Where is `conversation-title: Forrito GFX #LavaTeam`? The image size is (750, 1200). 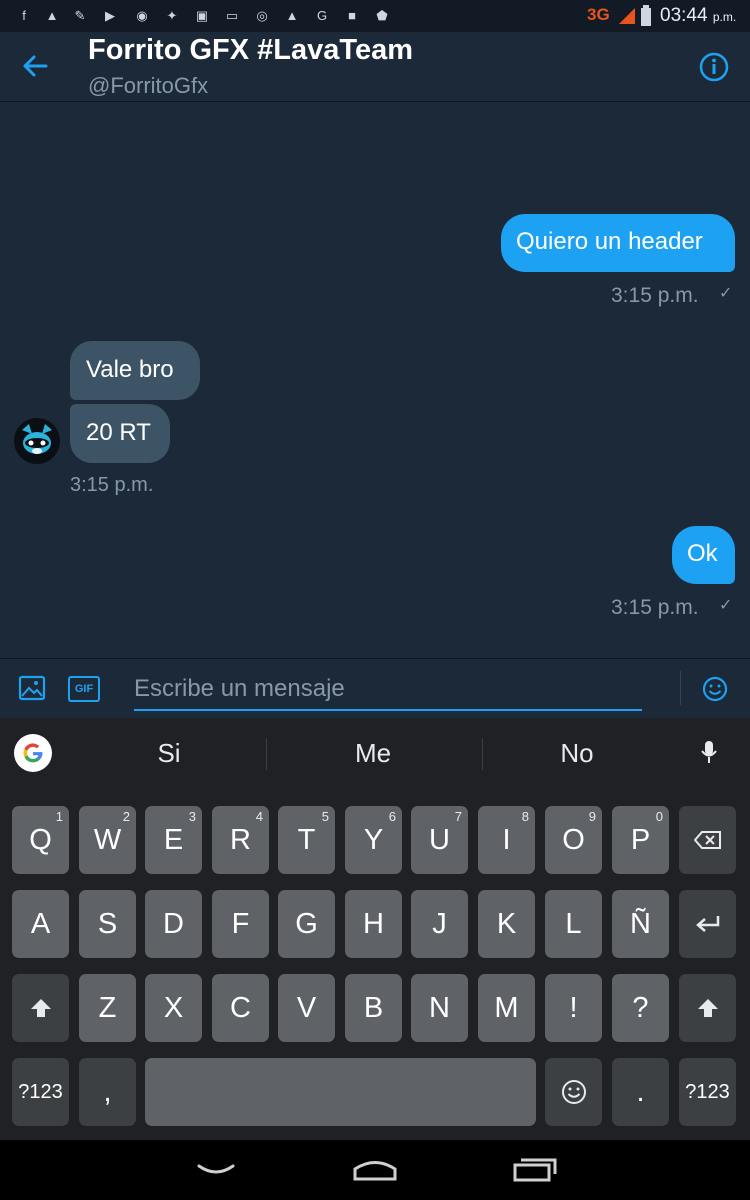
conversation-title: Forrito GFX #LavaTeam is located at coordinates (250, 50).